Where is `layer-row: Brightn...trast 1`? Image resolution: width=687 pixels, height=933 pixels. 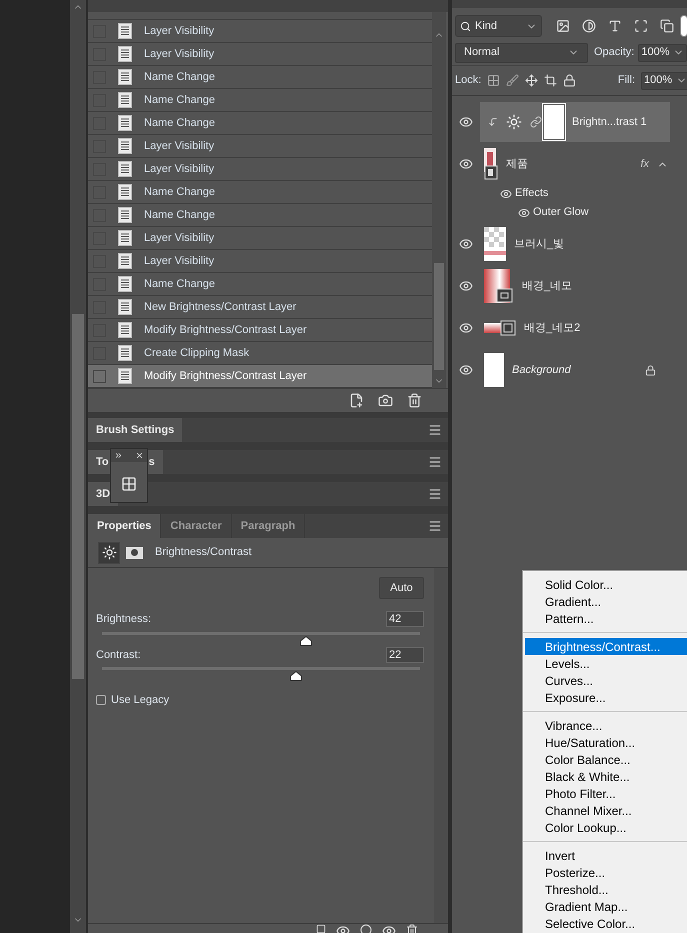
layer-row: Brightn...trast 1 is located at coordinates (575, 122).